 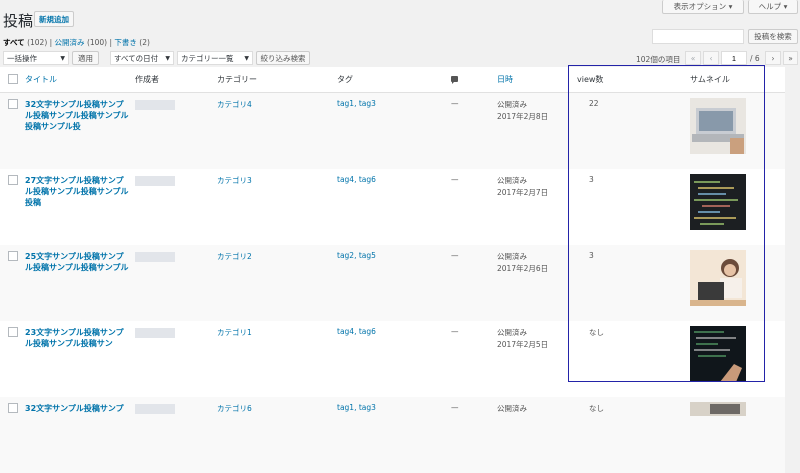 I want to click on filter-all: すべて, so click(x=14, y=42).